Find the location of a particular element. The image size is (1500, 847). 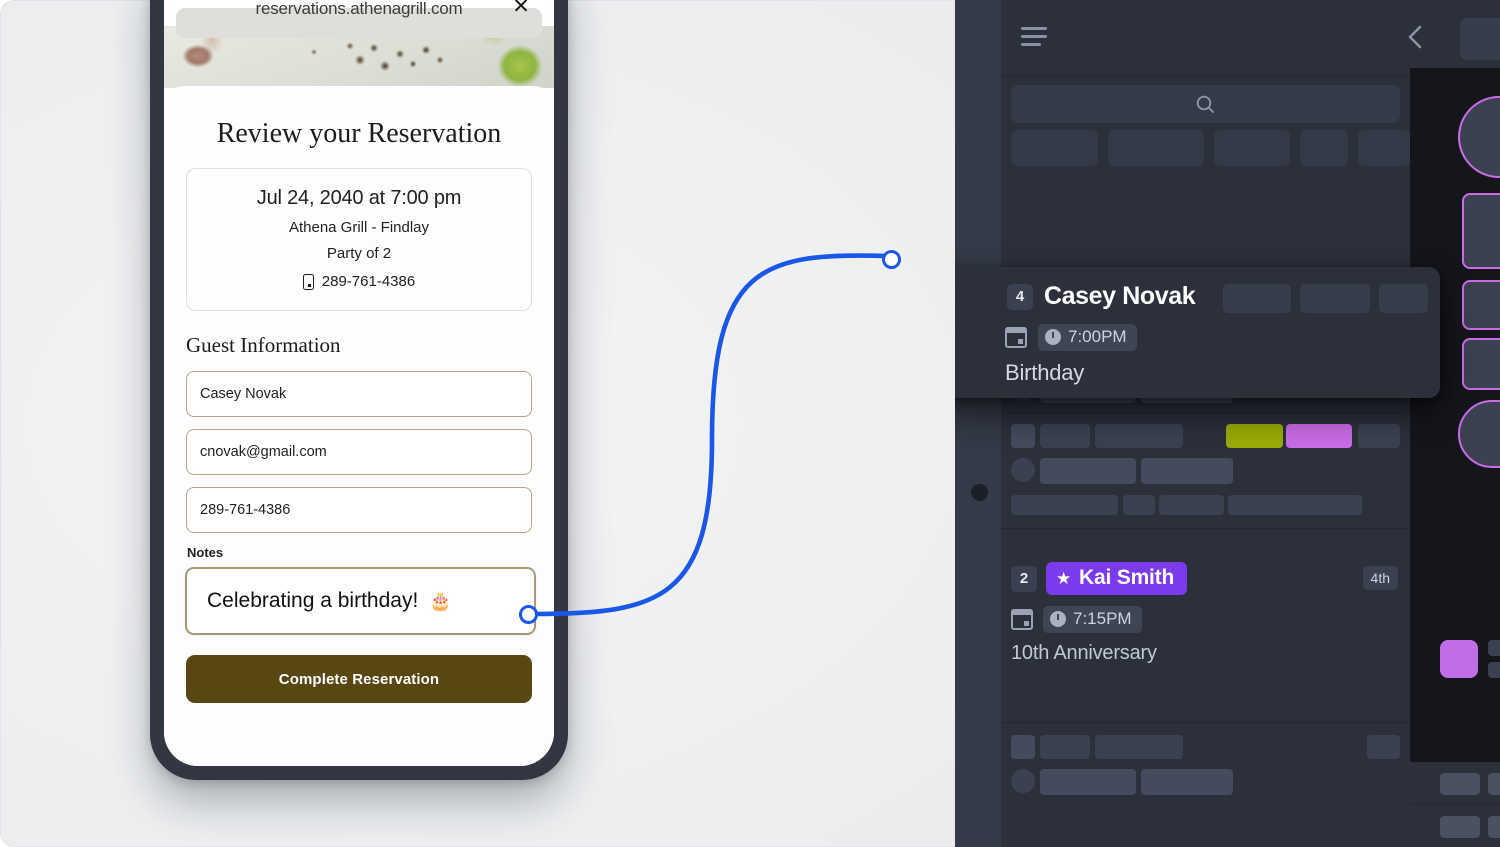

reservation-time-pill: 7:15PM is located at coordinates (1092, 619).